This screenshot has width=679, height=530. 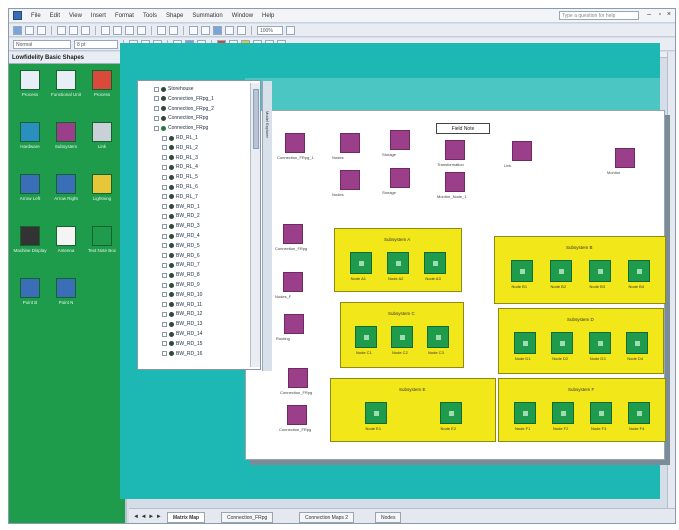 What do you see at coordinates (181, 256) in the screenshot?
I see `tree-item: BW_RD_6` at bounding box center [181, 256].